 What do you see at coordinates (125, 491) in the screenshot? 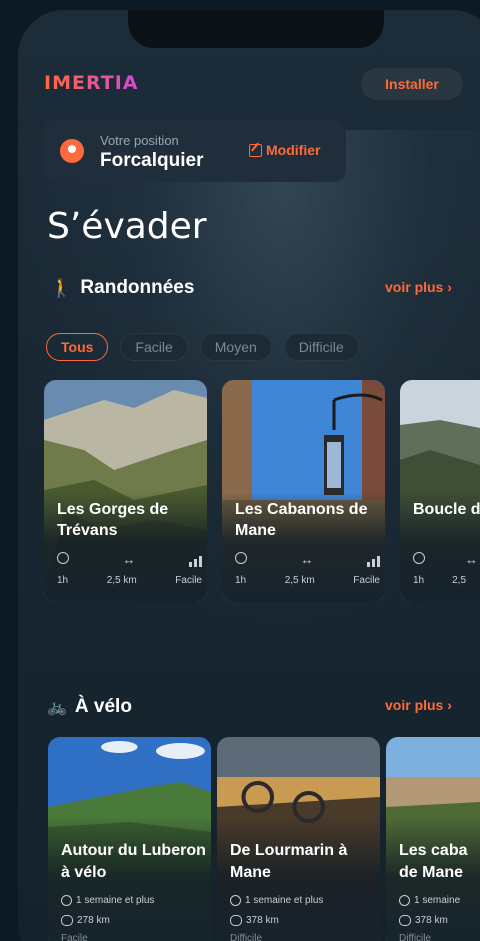
I see `hike-card: Les Gorges de Trévans ↔ 1h 2,5 km Facile` at bounding box center [125, 491].